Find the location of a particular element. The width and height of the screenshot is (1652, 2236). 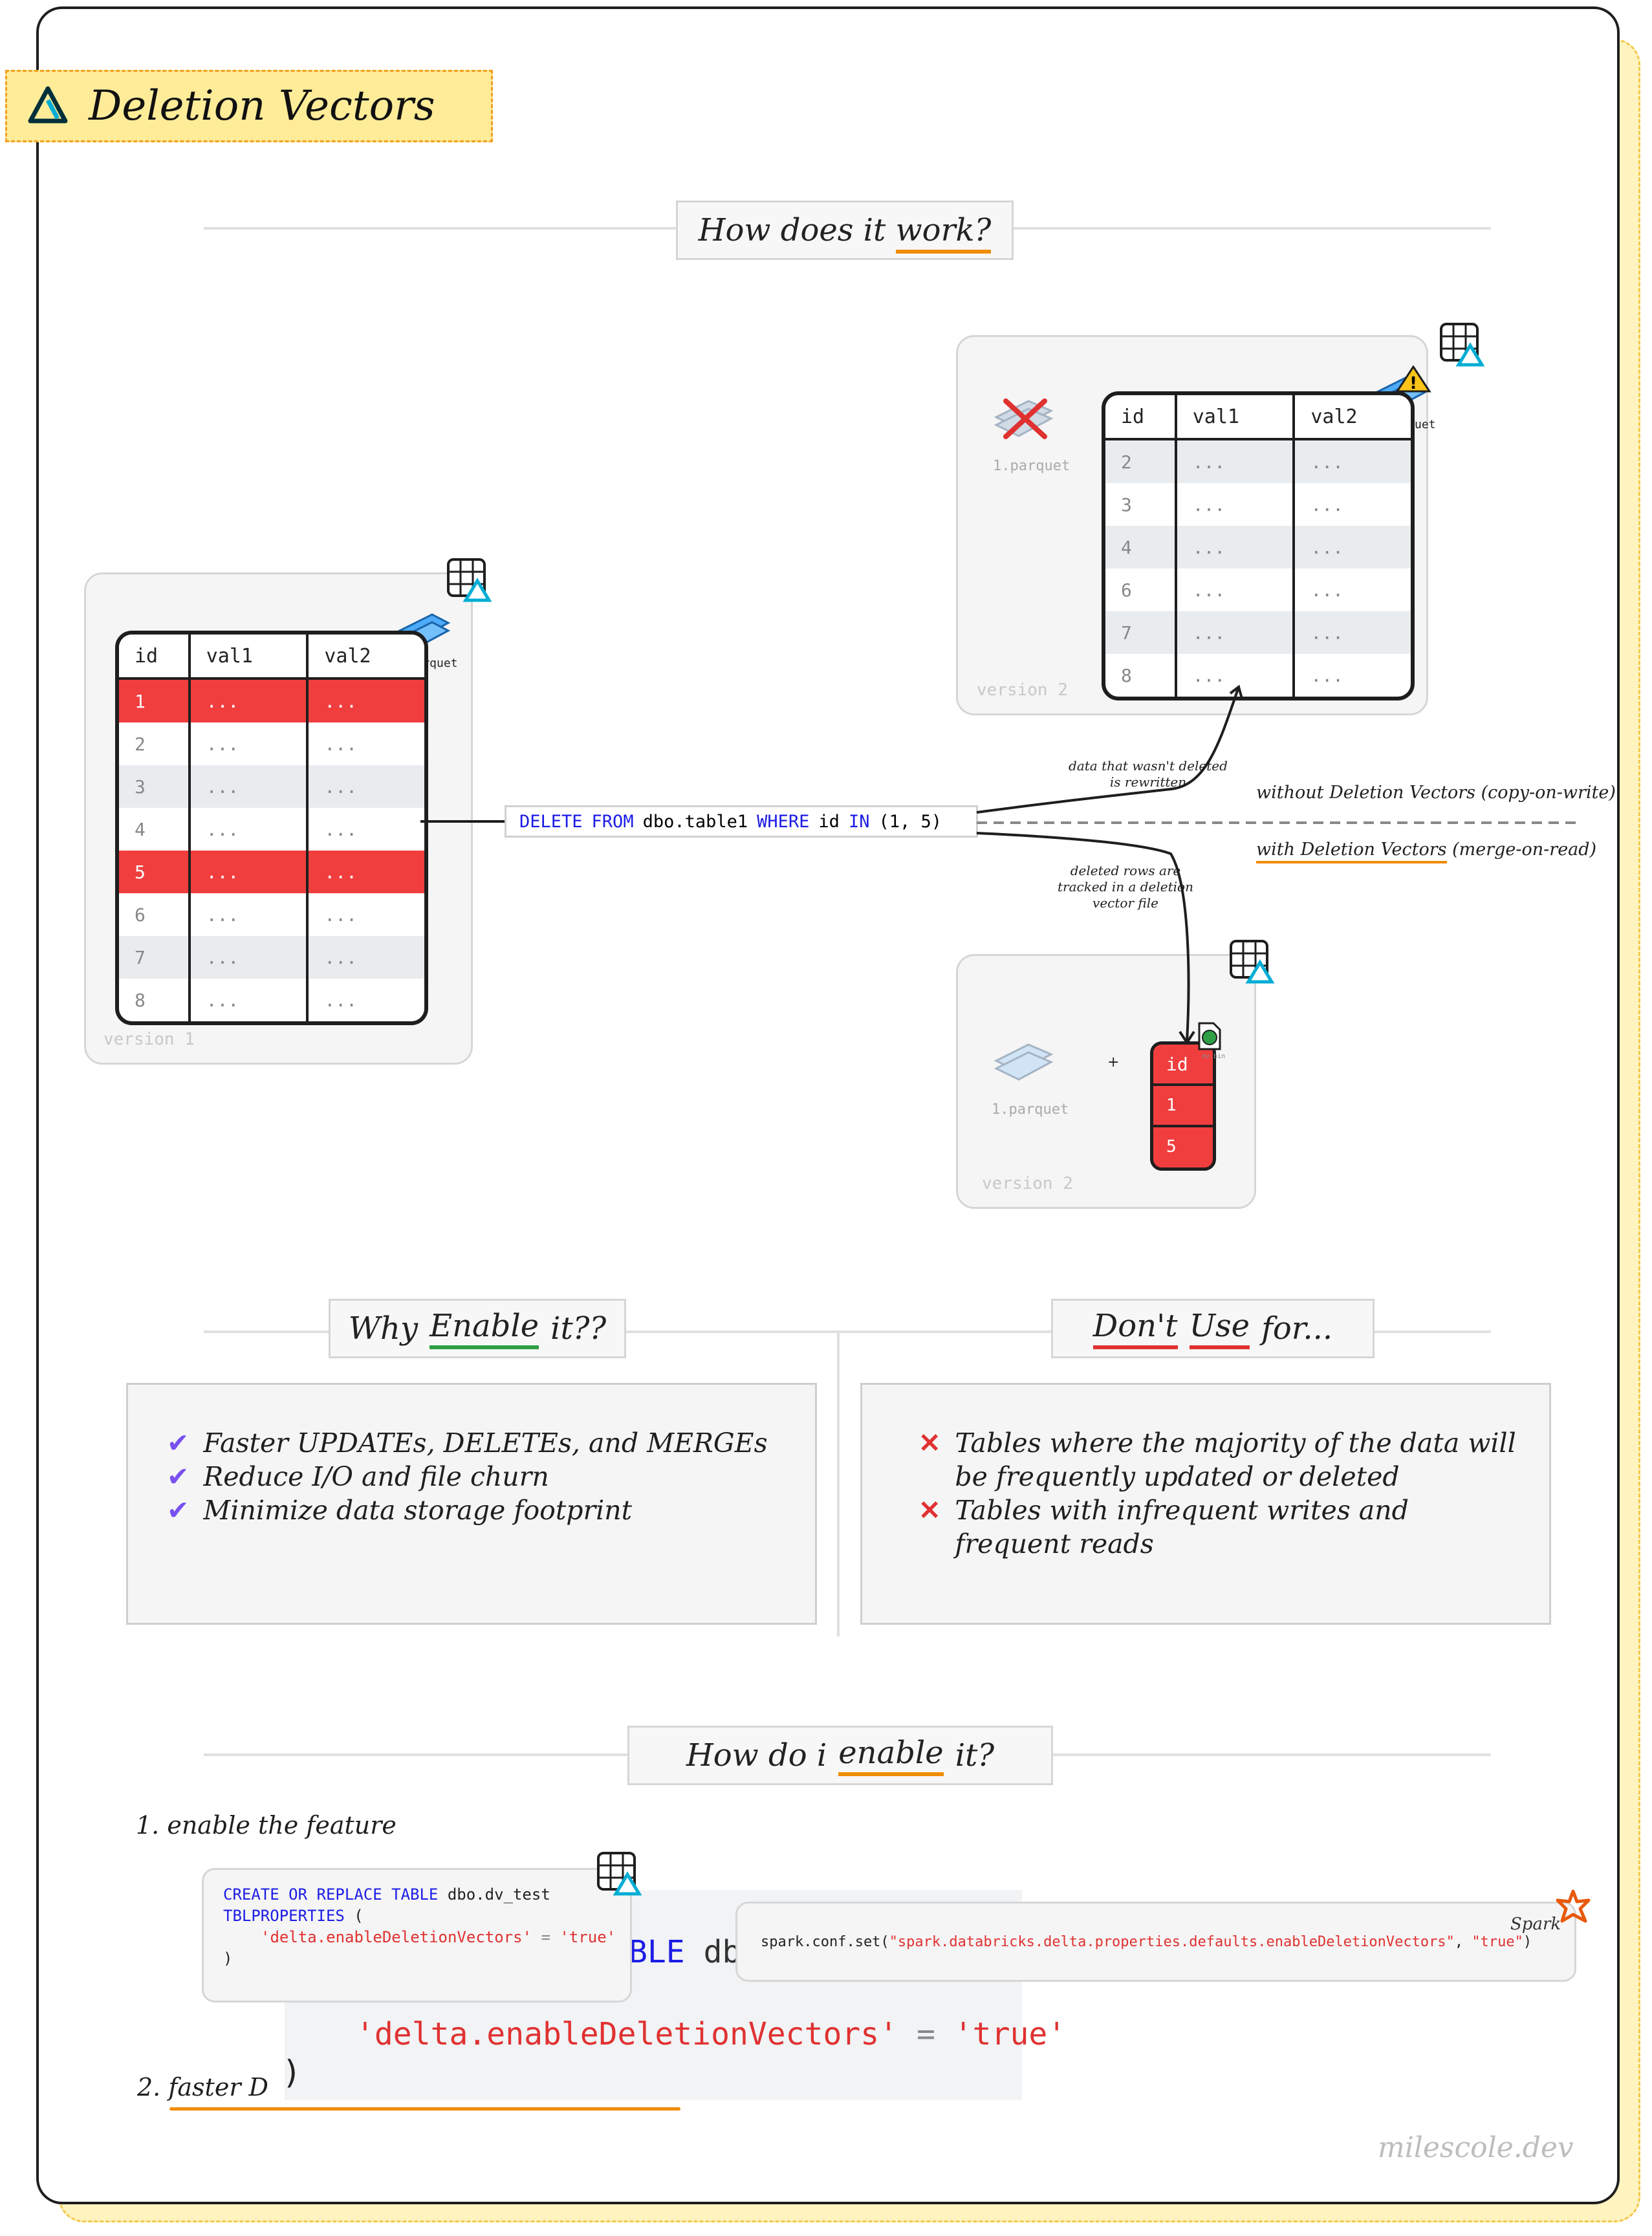

list-item: ✔ Reduce I/O and file churn is located at coordinates (484, 1477).